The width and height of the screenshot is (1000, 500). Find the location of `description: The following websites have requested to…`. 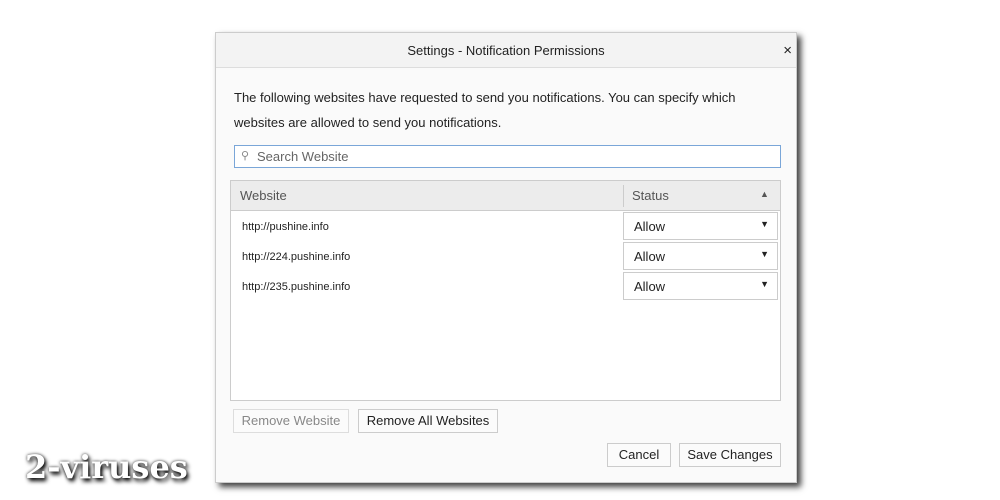

description: The following websites have requested to… is located at coordinates (485, 110).